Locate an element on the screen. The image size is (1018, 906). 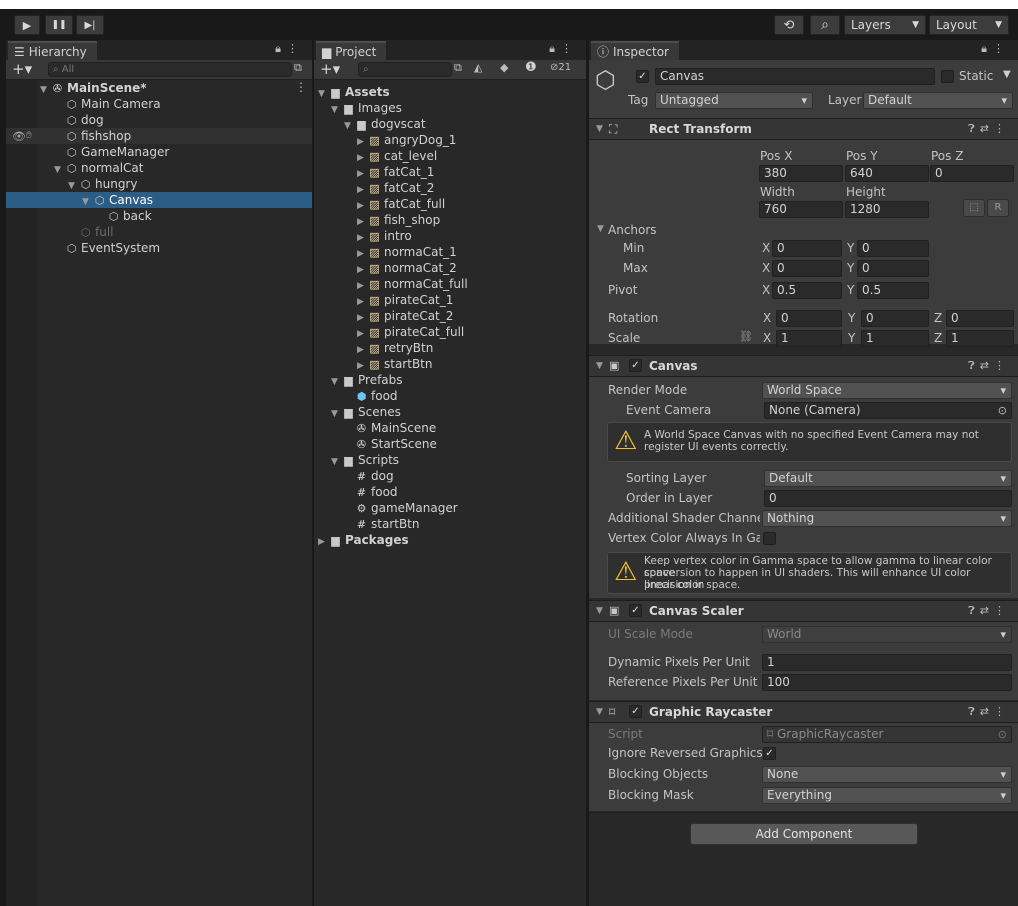
rotation-y-field: 0 is located at coordinates (895, 318).